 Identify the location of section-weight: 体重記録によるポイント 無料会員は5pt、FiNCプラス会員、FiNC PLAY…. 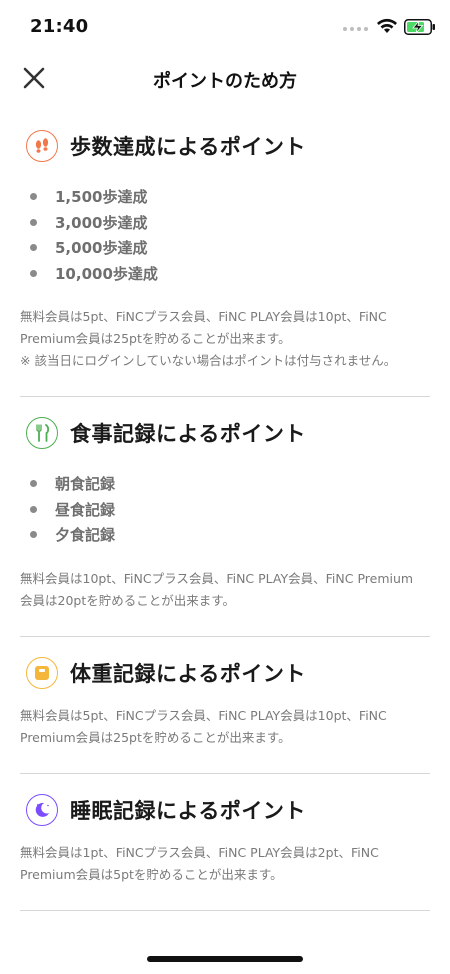
(225, 705).